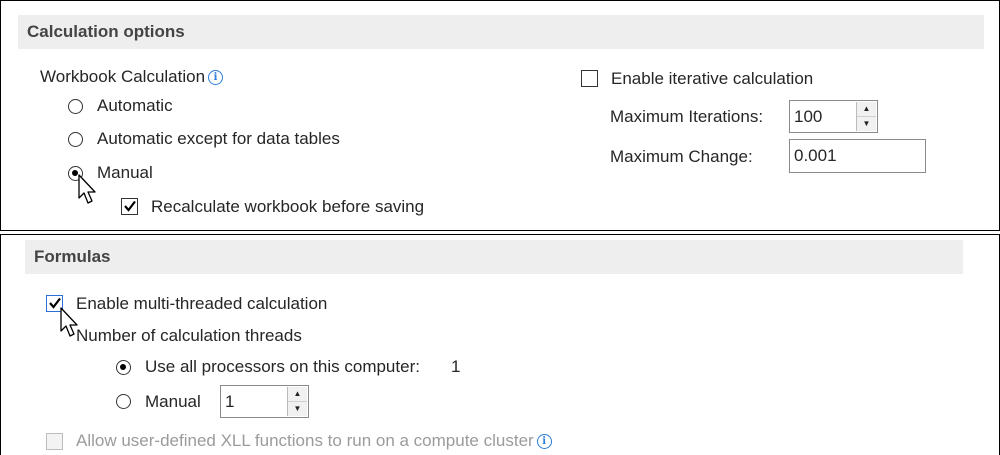 The height and width of the screenshot is (455, 1000). Describe the element at coordinates (218, 139) in the screenshot. I see `radio-automatic-except-tables-label: Automatic except for data tables` at that location.